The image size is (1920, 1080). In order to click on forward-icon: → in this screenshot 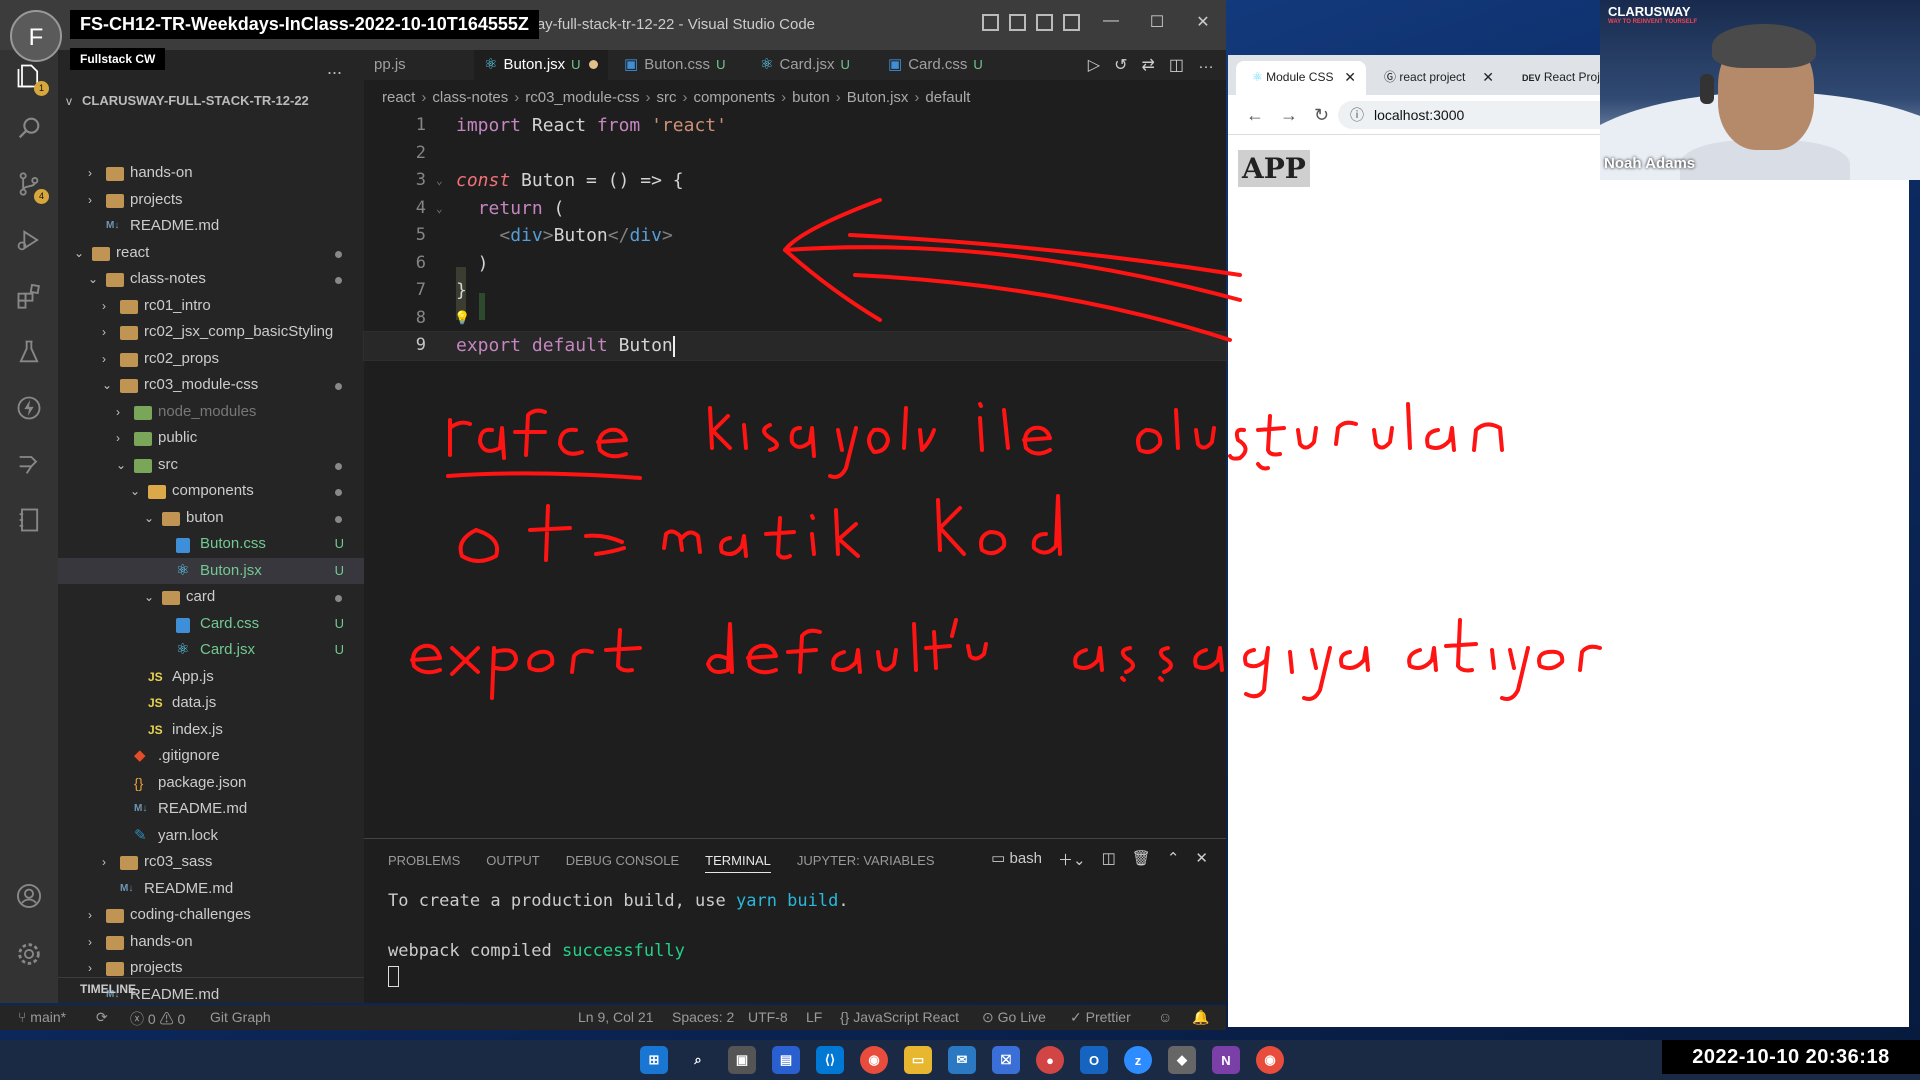, I will do `click(1289, 115)`.